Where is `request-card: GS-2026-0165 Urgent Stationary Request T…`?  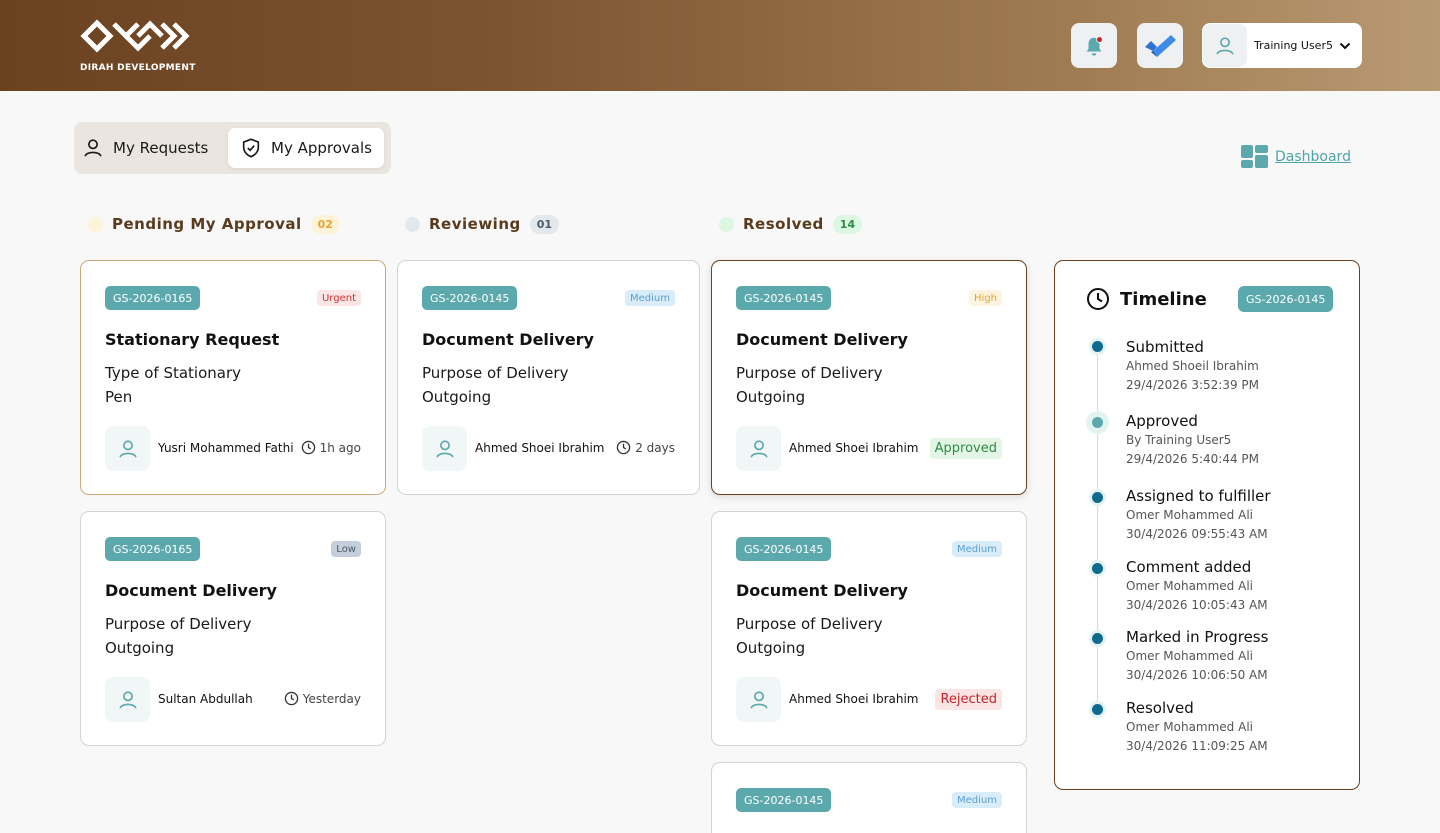
request-card: GS-2026-0165 Urgent Stationary Request T… is located at coordinates (233, 377).